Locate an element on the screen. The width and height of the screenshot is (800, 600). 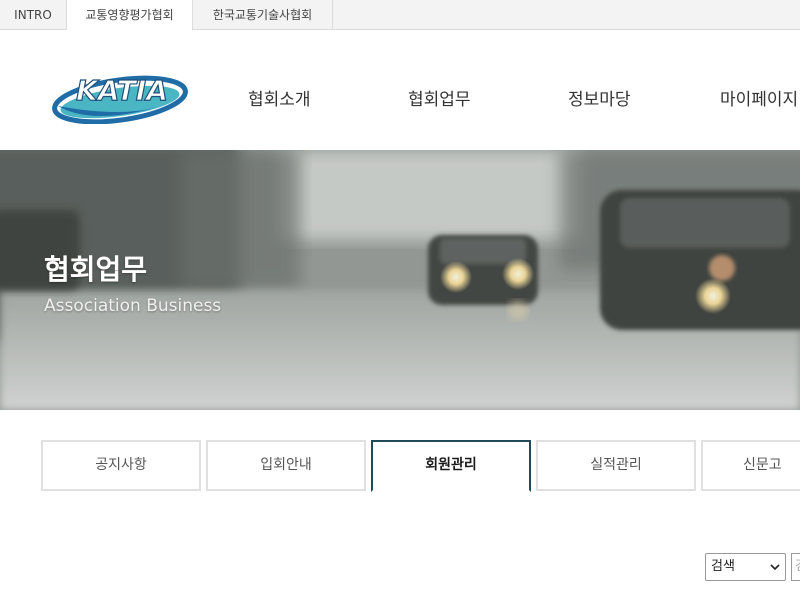
hero-title: 협회업무 is located at coordinates (96, 269).